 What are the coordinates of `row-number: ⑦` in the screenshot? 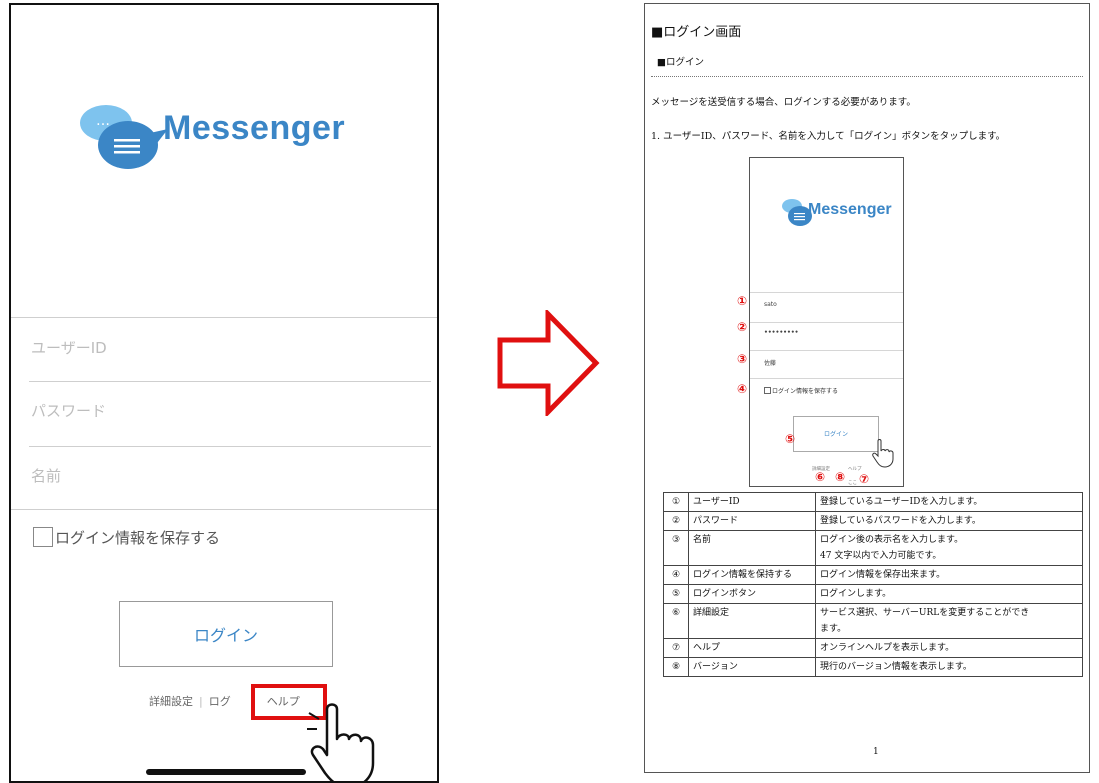 It's located at (676, 648).